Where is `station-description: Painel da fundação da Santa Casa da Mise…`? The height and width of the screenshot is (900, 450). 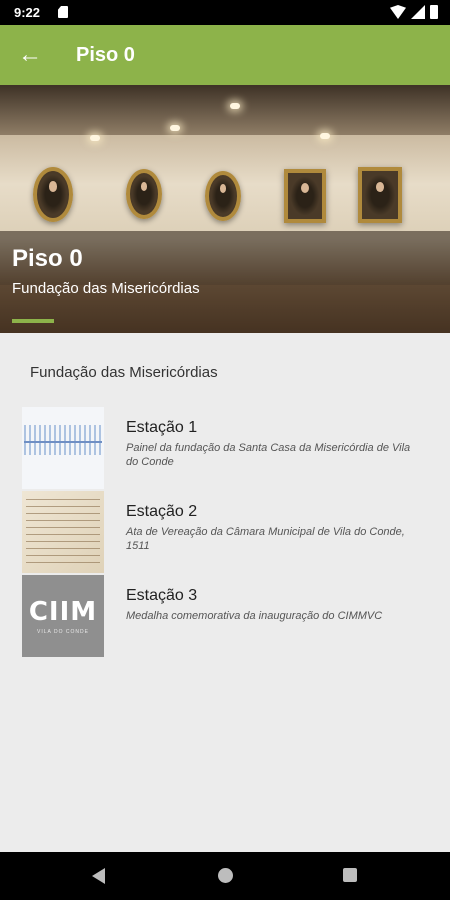 station-description: Painel da fundação da Santa Casa da Mise… is located at coordinates (268, 455).